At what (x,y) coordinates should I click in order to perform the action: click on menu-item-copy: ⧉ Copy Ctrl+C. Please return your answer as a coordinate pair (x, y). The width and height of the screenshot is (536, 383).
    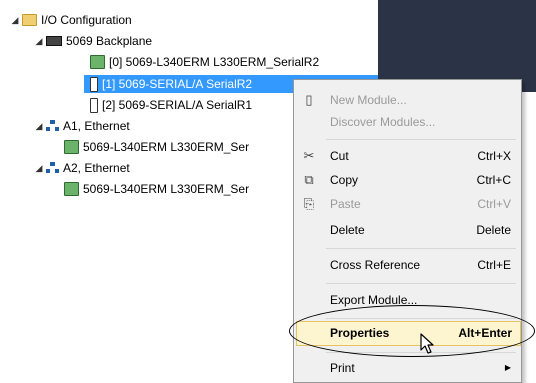
    Looking at the image, I should click on (407, 180).